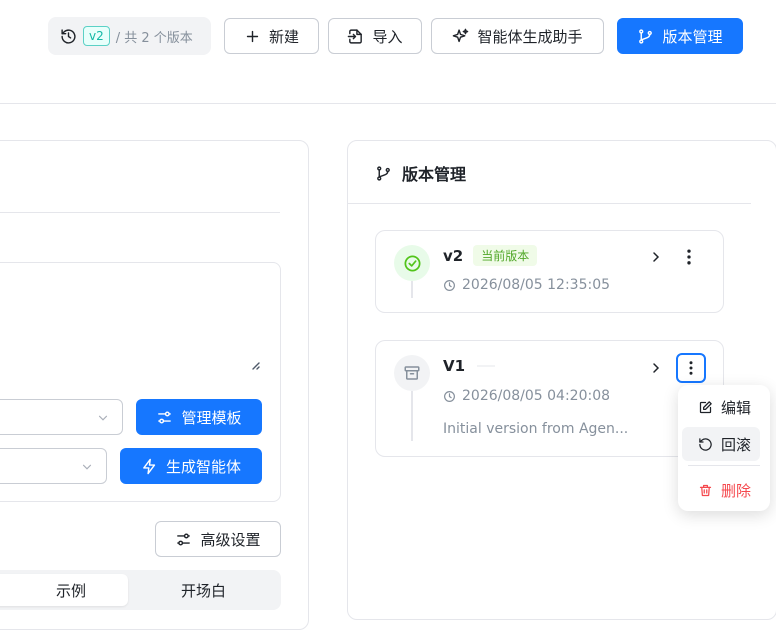 This screenshot has width=776, height=630. Describe the element at coordinates (536, 396) in the screenshot. I see `version-time-text: 2026/08/05 04:20:08` at that location.